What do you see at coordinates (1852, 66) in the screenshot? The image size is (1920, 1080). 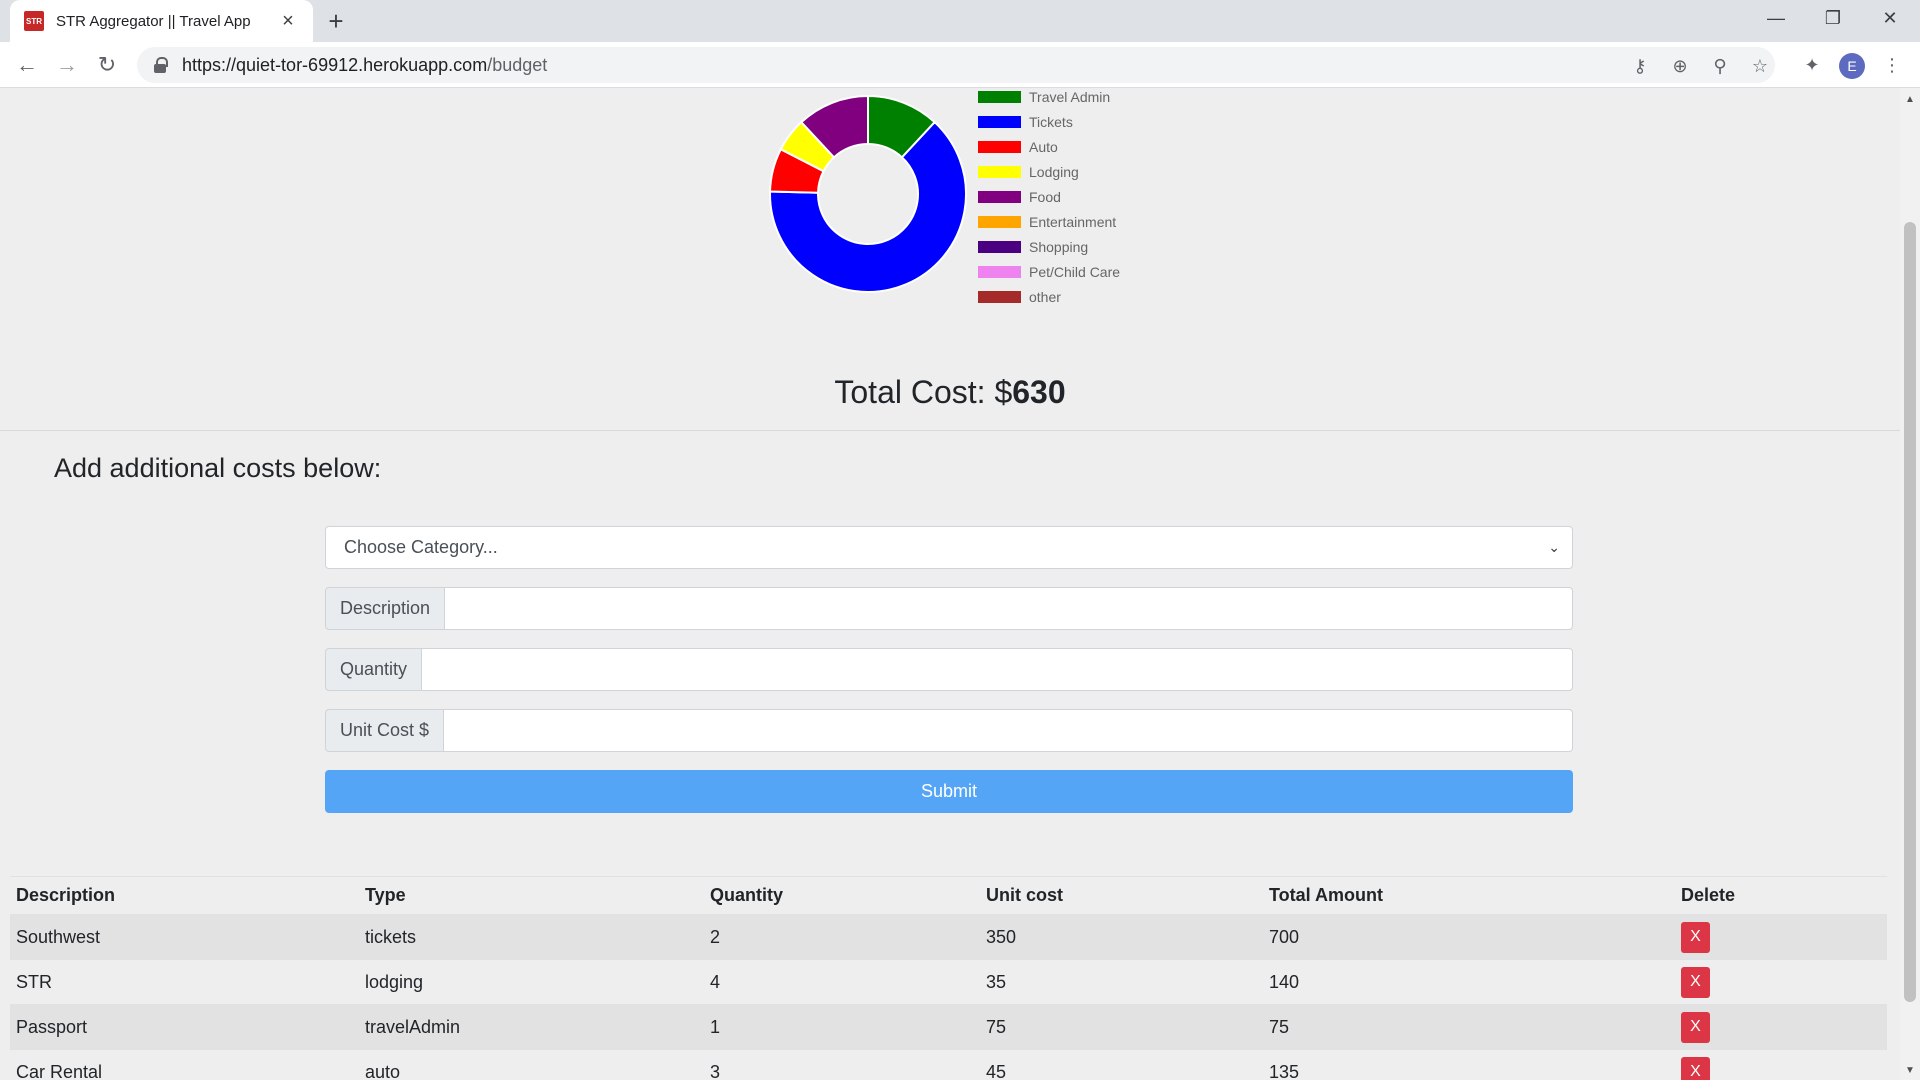 I see `profile-avatar: E` at bounding box center [1852, 66].